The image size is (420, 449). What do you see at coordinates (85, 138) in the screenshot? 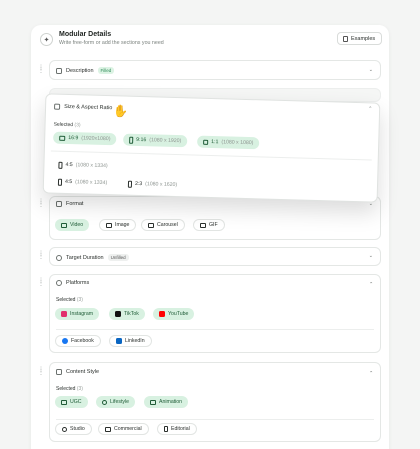
I see `size-chip-16-9: 16:9 (1920x1080)` at bounding box center [85, 138].